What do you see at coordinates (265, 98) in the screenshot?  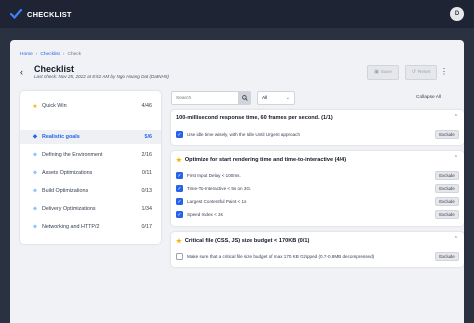 I see `filter-select-value: All` at bounding box center [265, 98].